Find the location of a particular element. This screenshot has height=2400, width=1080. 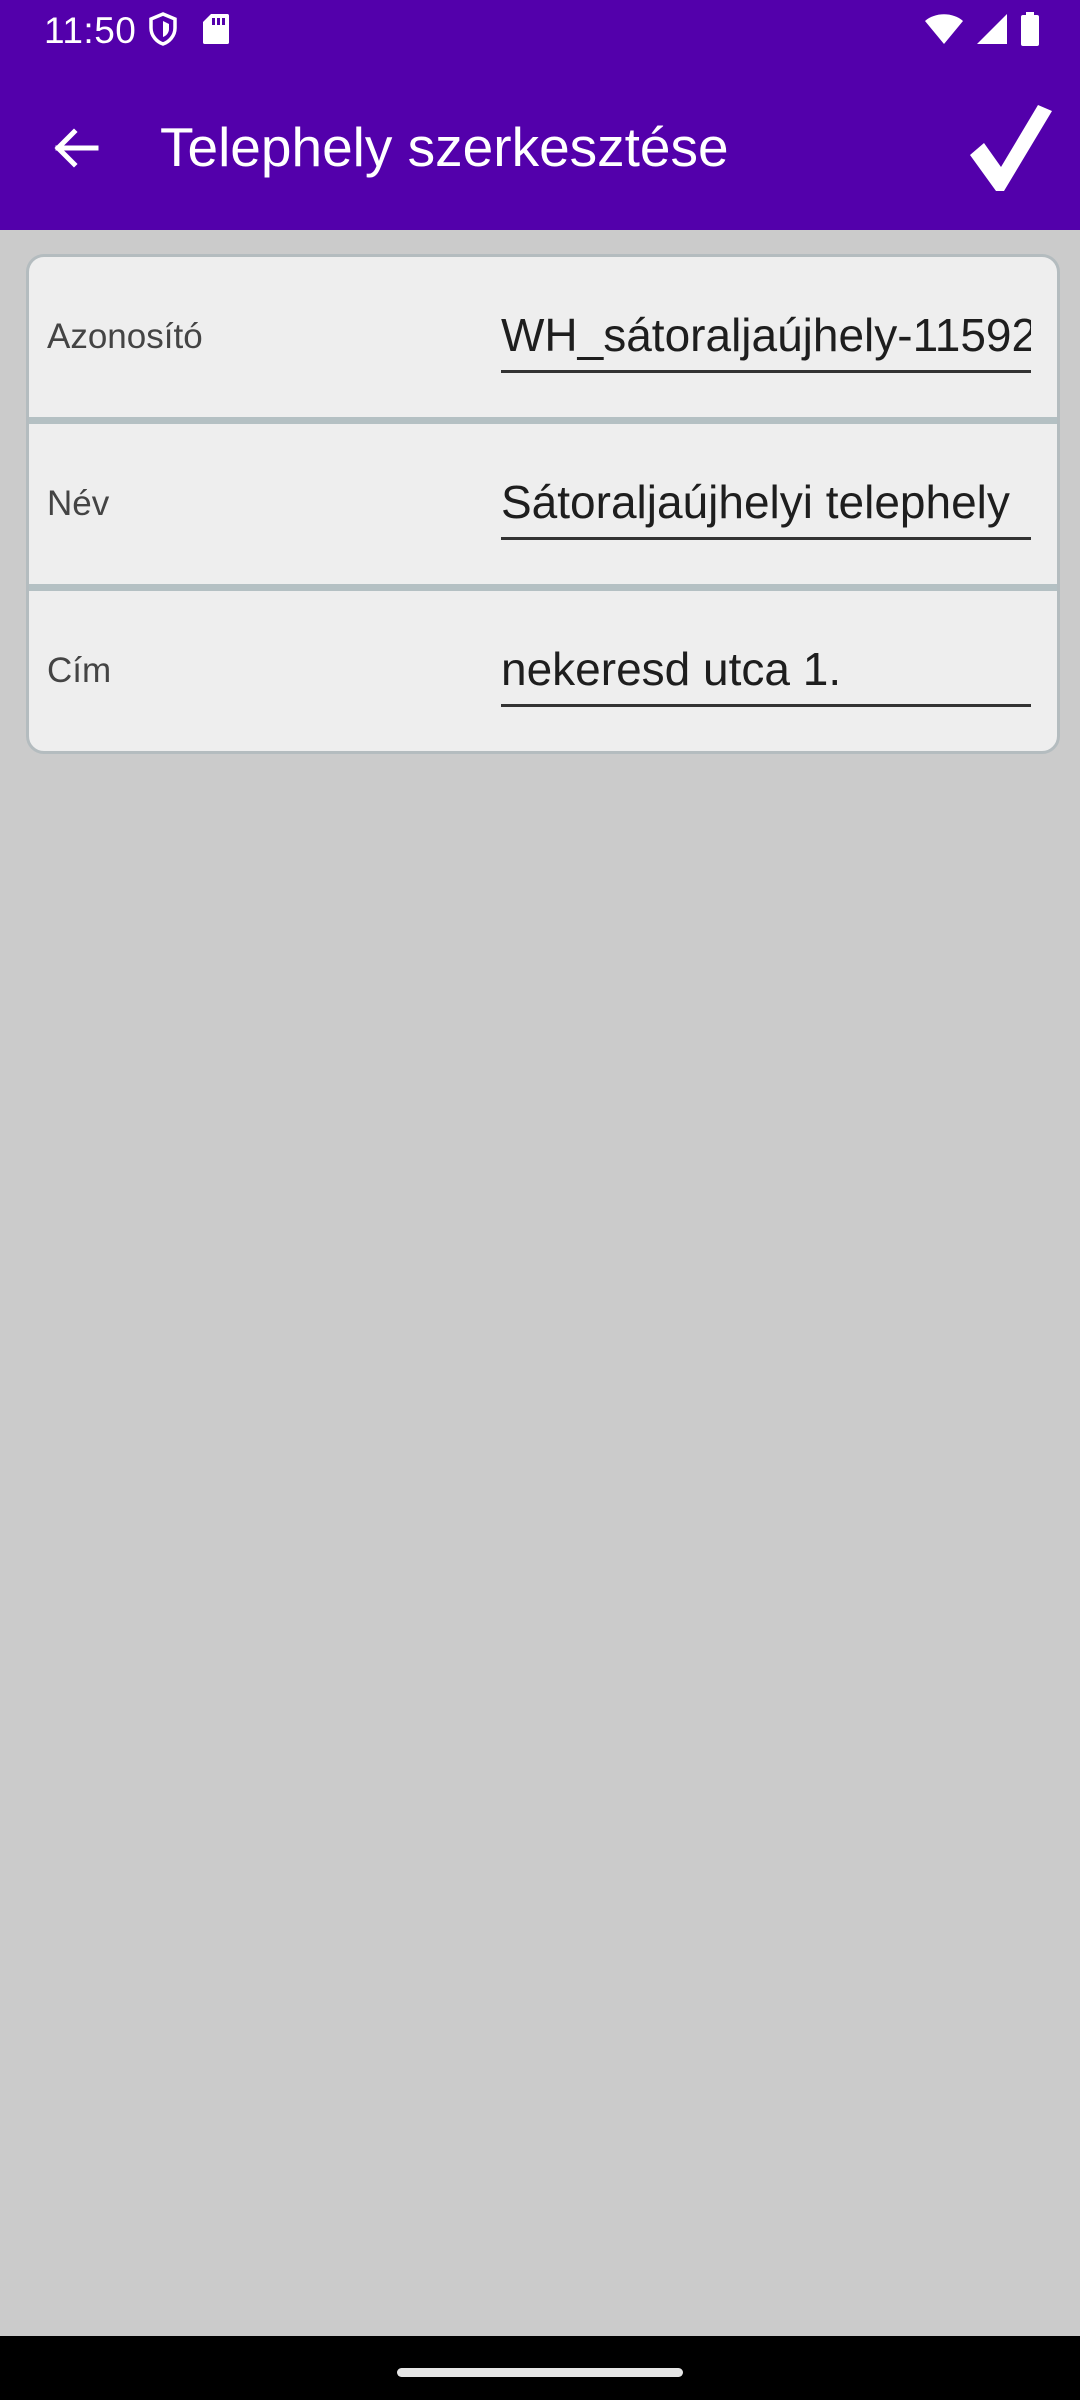

name-label: Név is located at coordinates (78, 503).